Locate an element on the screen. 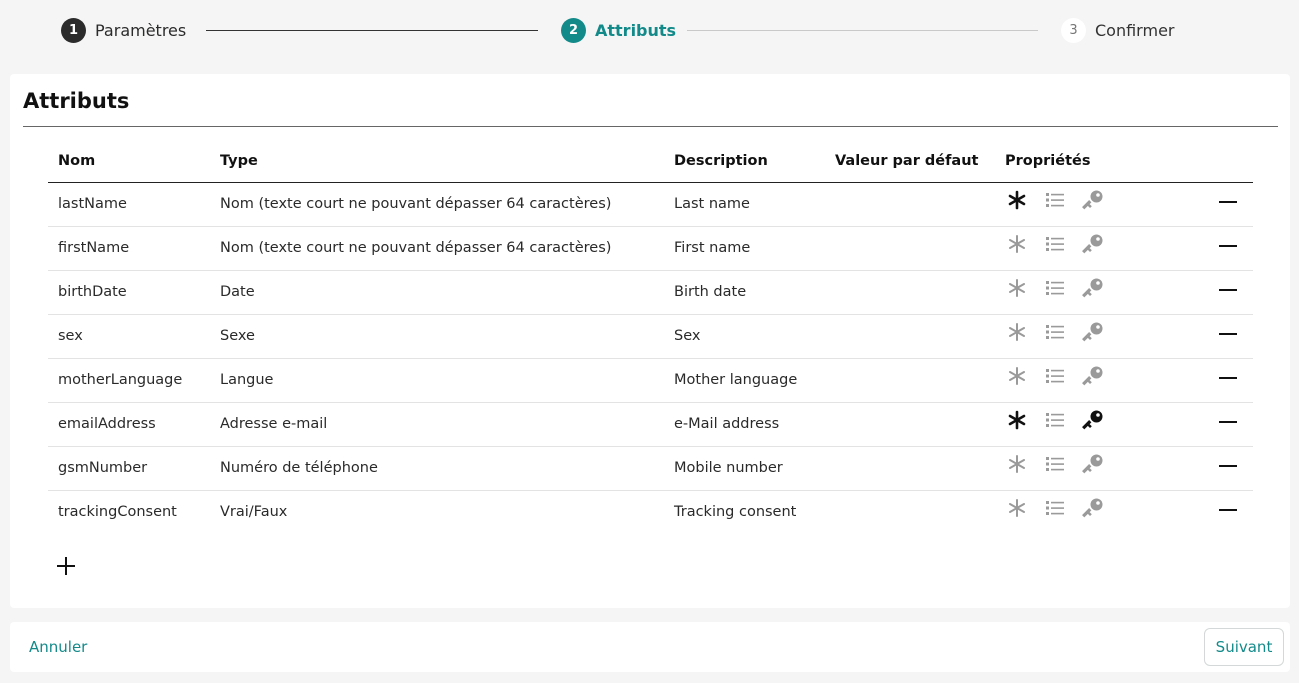 The width and height of the screenshot is (1299, 683). cell-description: e-Mail address is located at coordinates (744, 424).